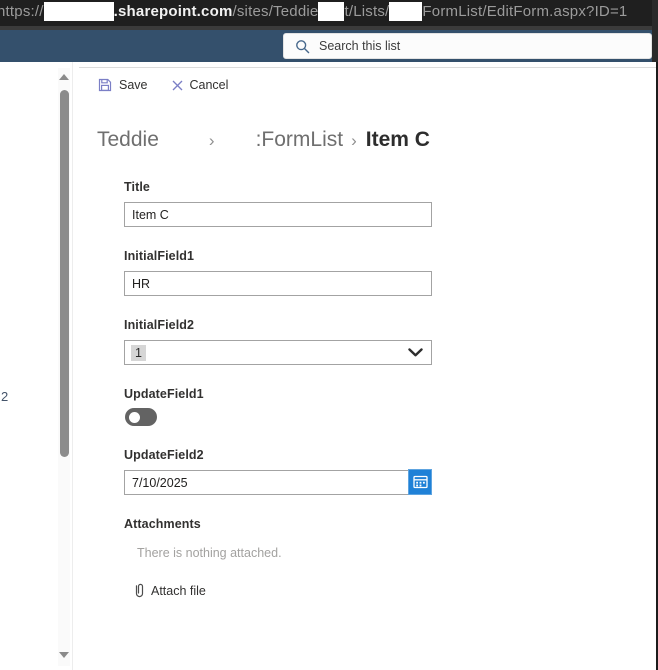 This screenshot has width=658, height=670. What do you see at coordinates (278, 283) in the screenshot?
I see `initialfield1-field` at bounding box center [278, 283].